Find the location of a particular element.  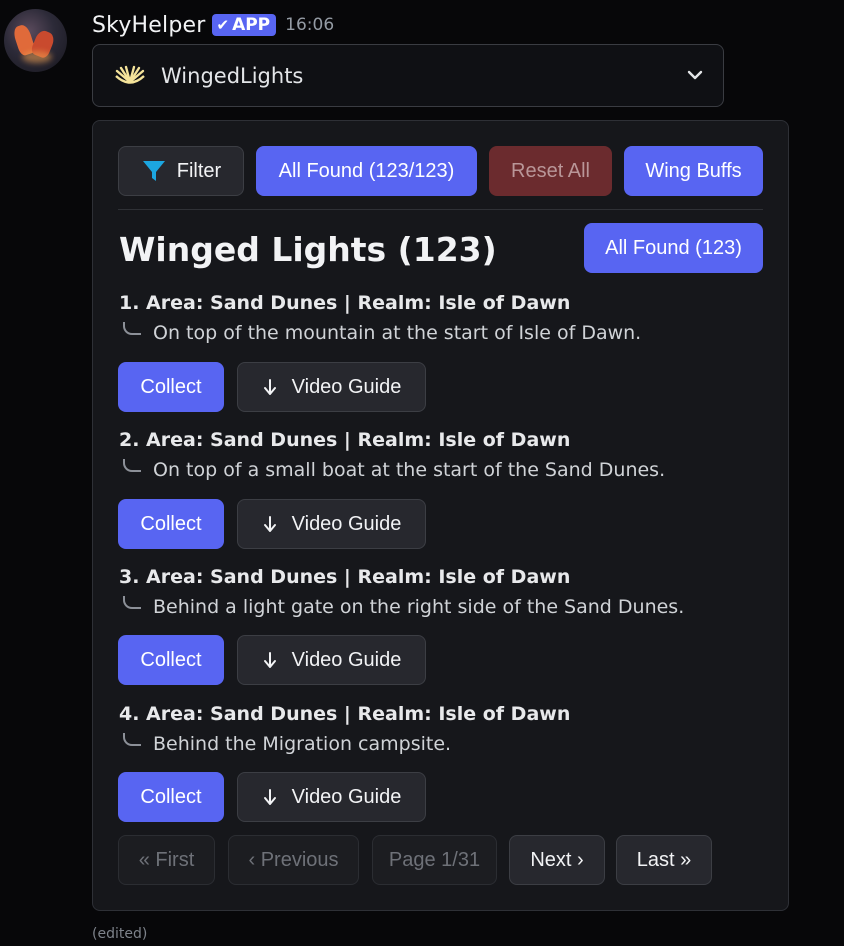

reset-all-label: Reset All is located at coordinates (550, 170).